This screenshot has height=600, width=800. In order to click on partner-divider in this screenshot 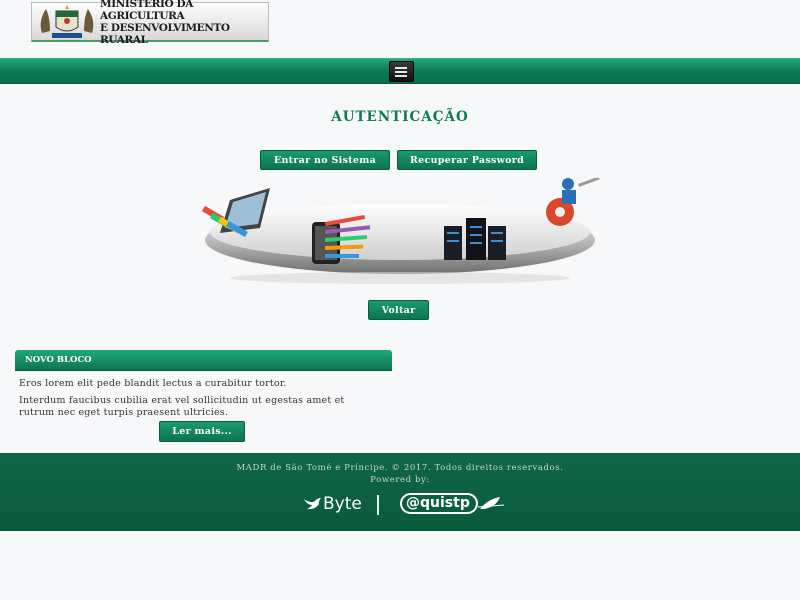, I will do `click(378, 505)`.